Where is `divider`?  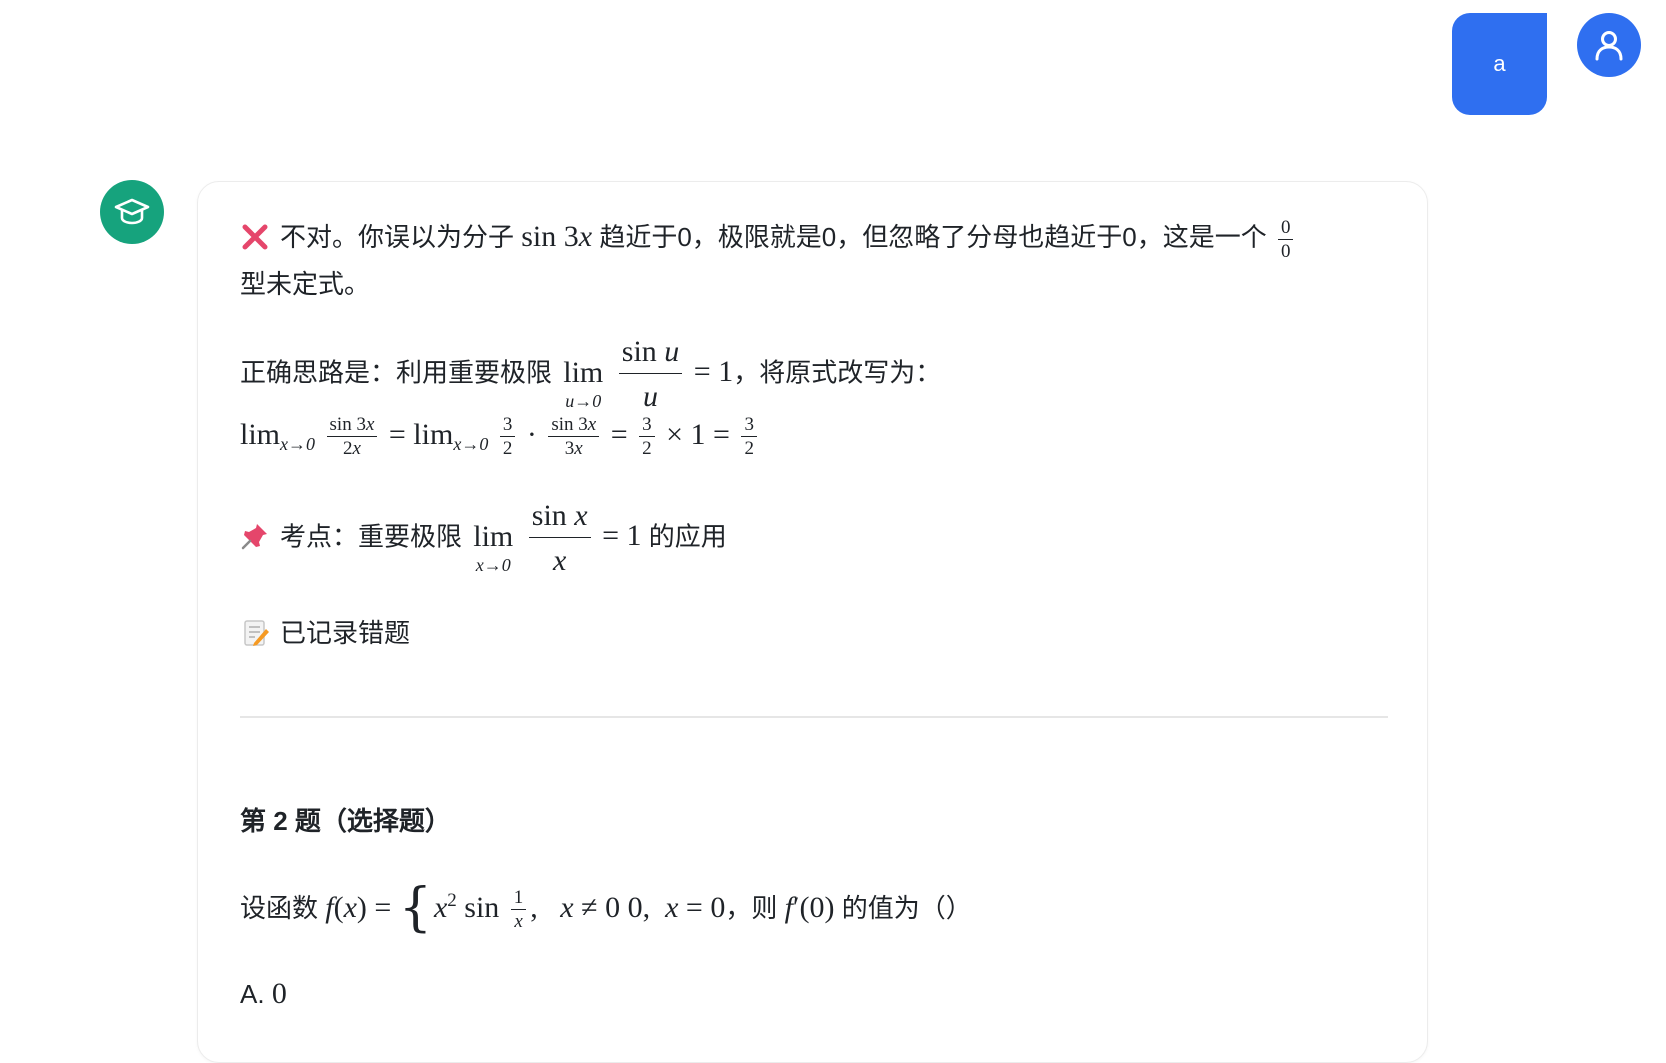
divider is located at coordinates (814, 716).